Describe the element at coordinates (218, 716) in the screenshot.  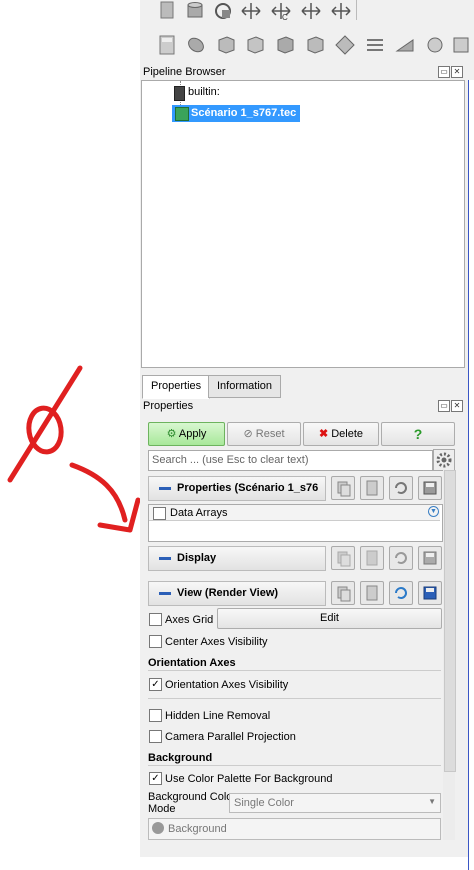
I see `hidden-line-removal-label: Hidden Line Removal` at that location.